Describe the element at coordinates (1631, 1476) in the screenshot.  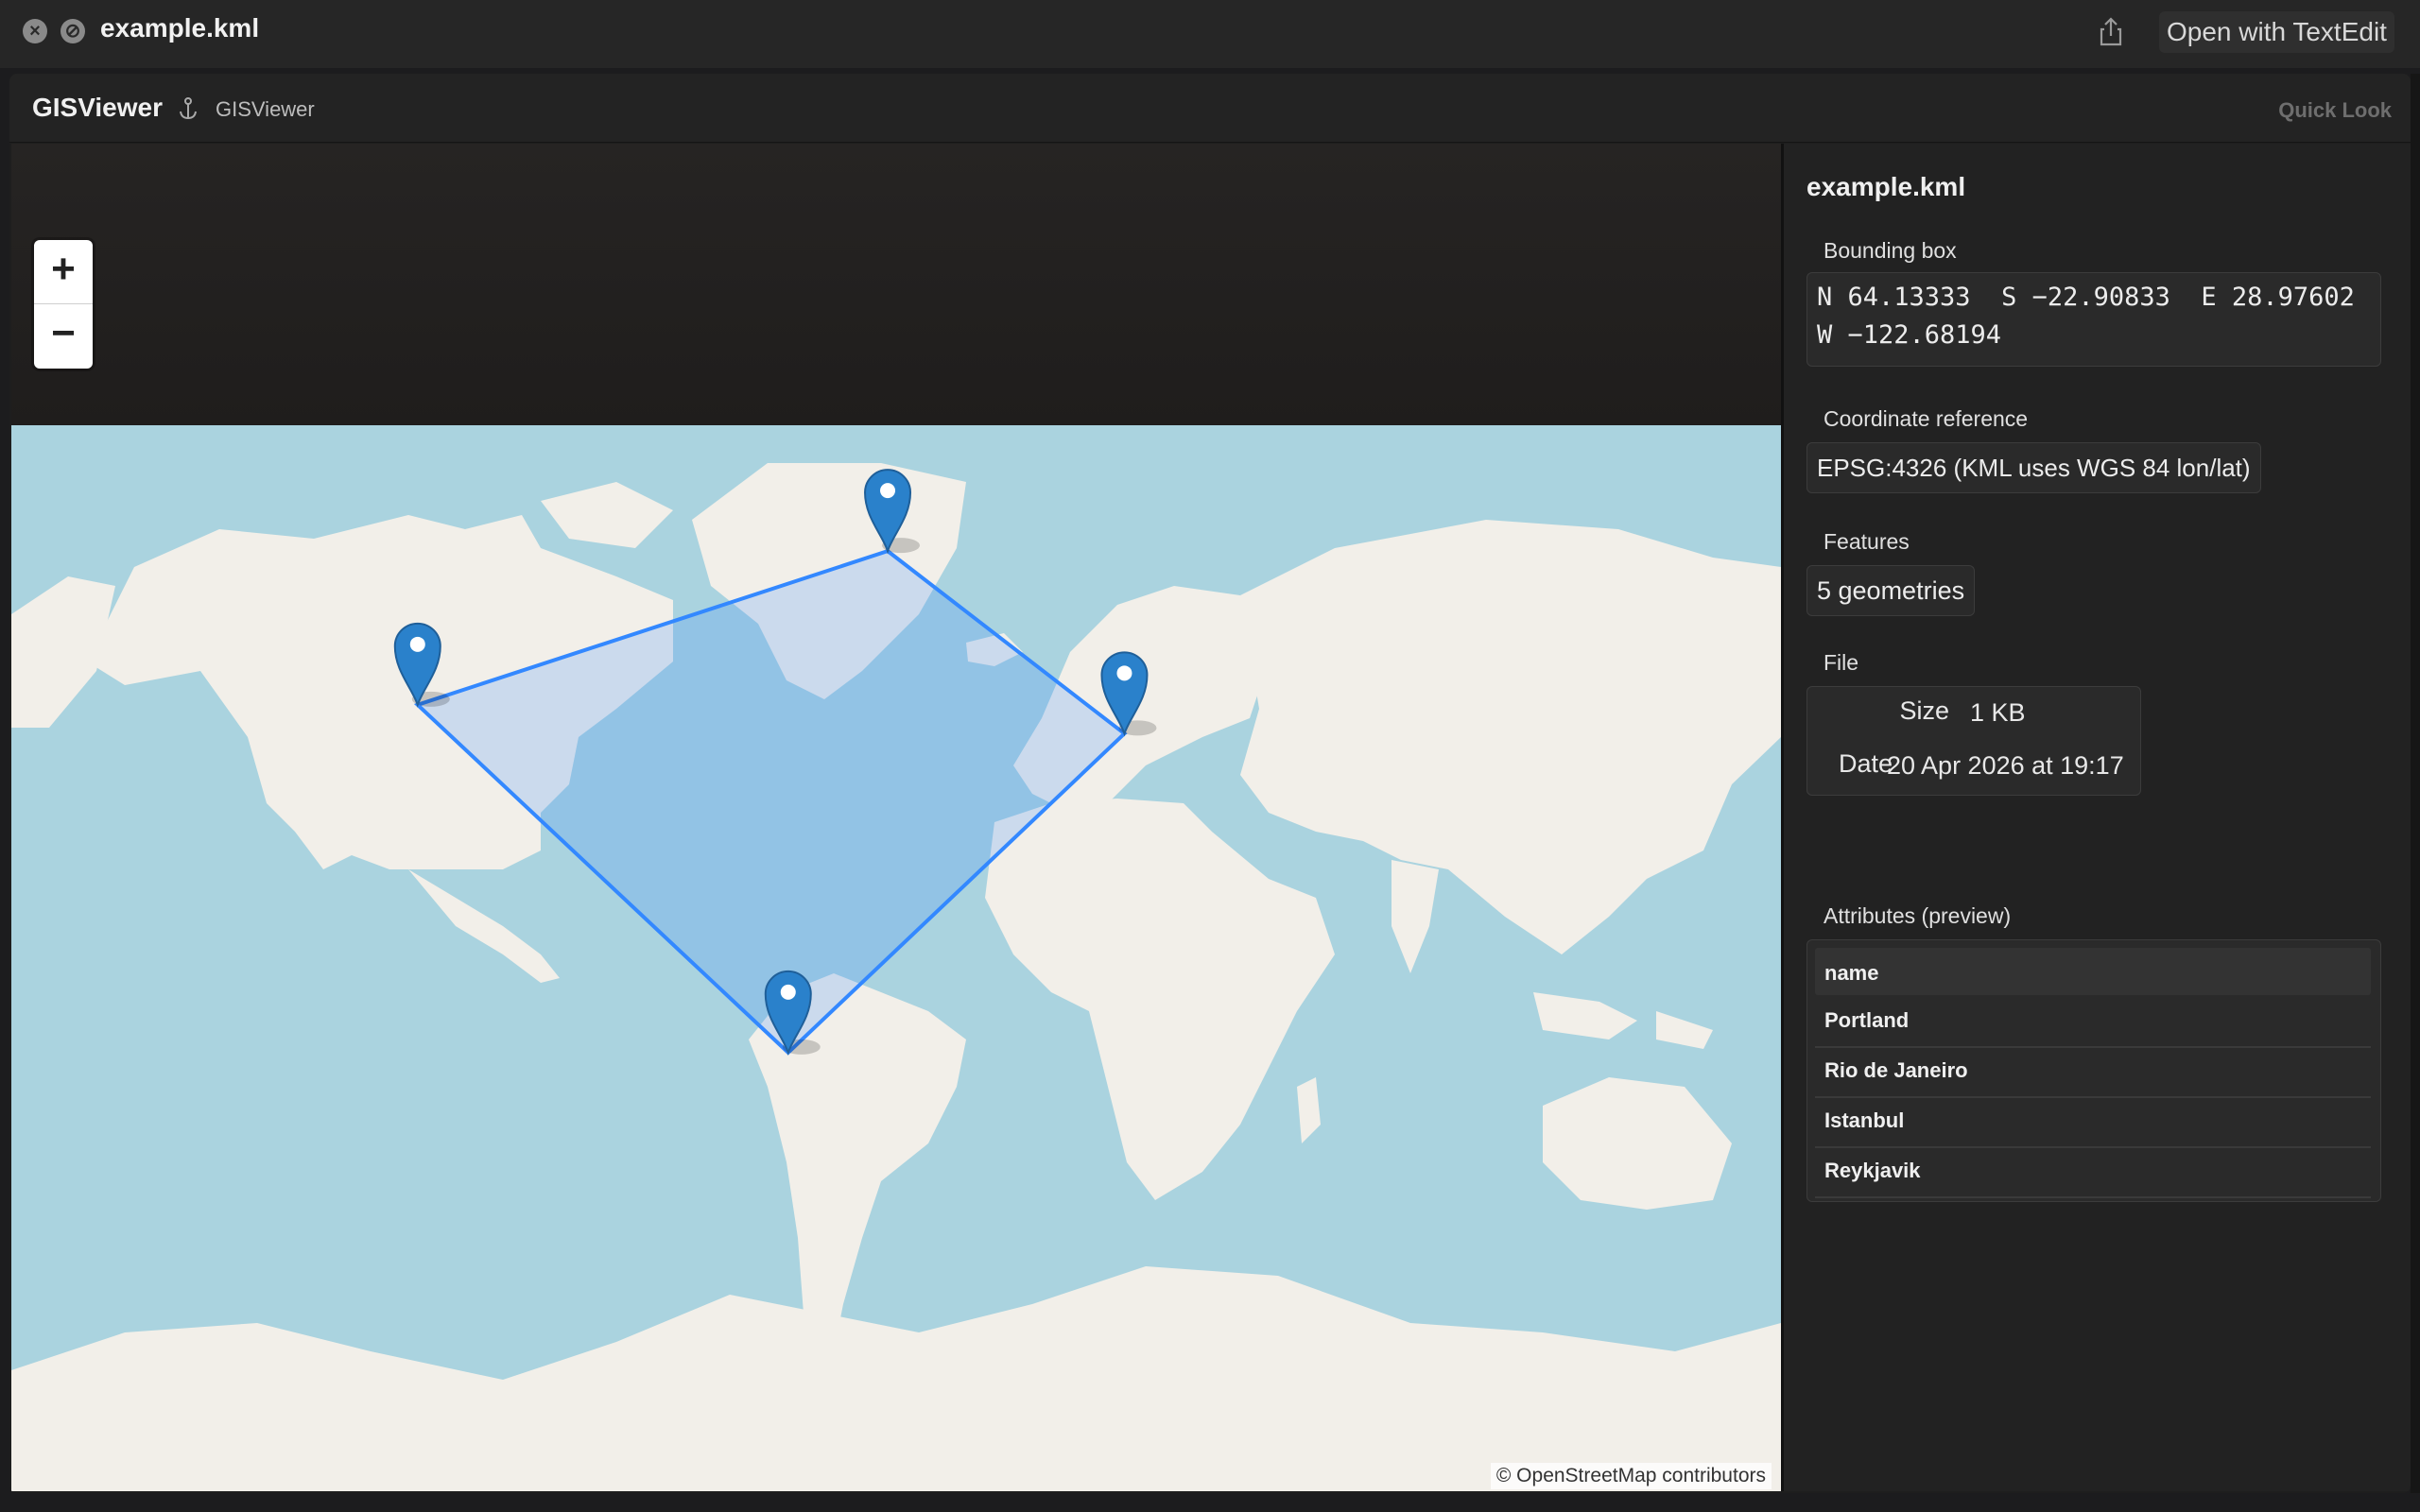
I see `map-attribution: © OpenStreetMap contributors` at that location.